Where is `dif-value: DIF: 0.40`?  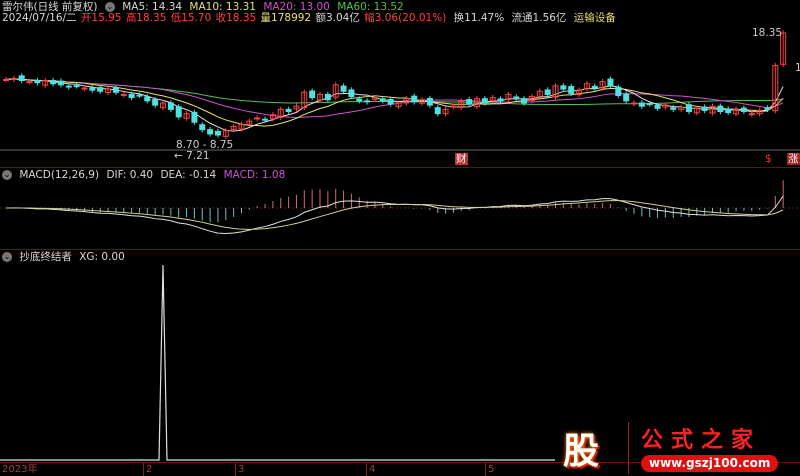 dif-value: DIF: 0.40 is located at coordinates (130, 175).